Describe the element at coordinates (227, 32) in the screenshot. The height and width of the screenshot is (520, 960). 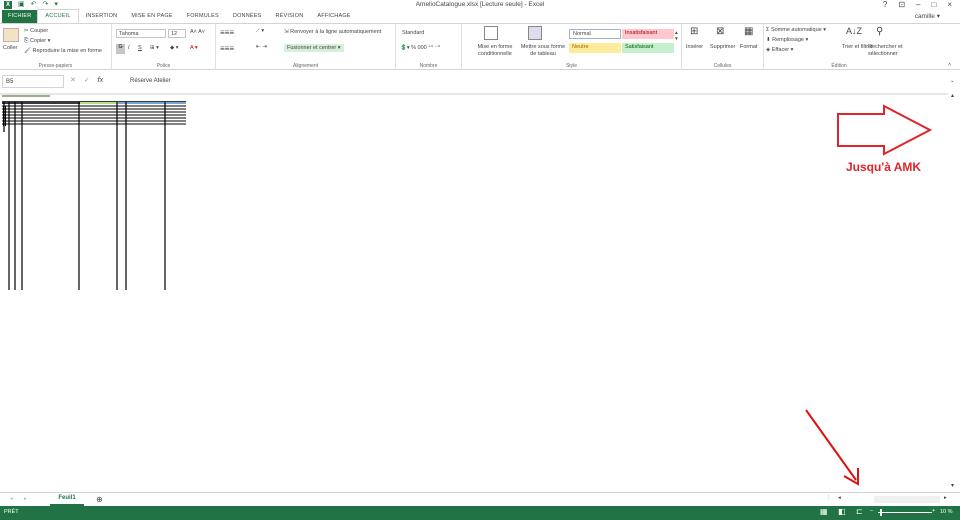
I see `align-top-icon: ≡≡≡` at that location.